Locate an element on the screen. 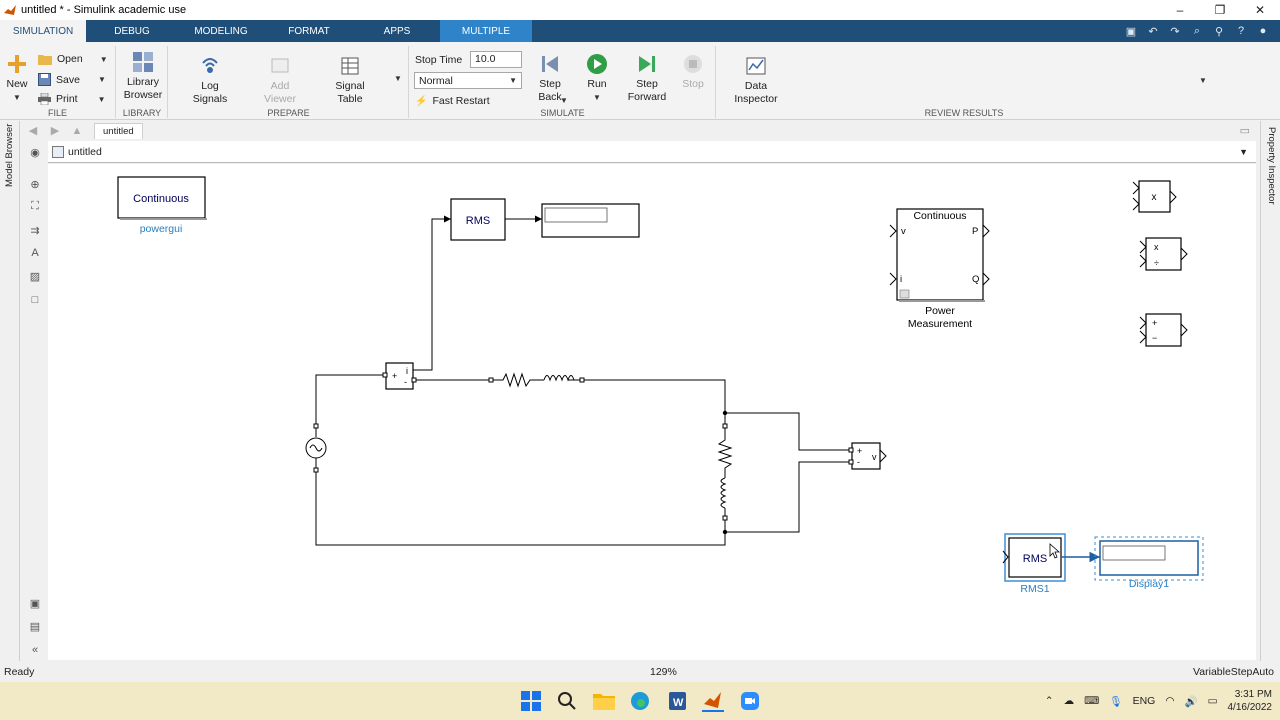 This screenshot has height=720, width=1280. simulation-mode-select: Normal ▼ is located at coordinates (468, 80).